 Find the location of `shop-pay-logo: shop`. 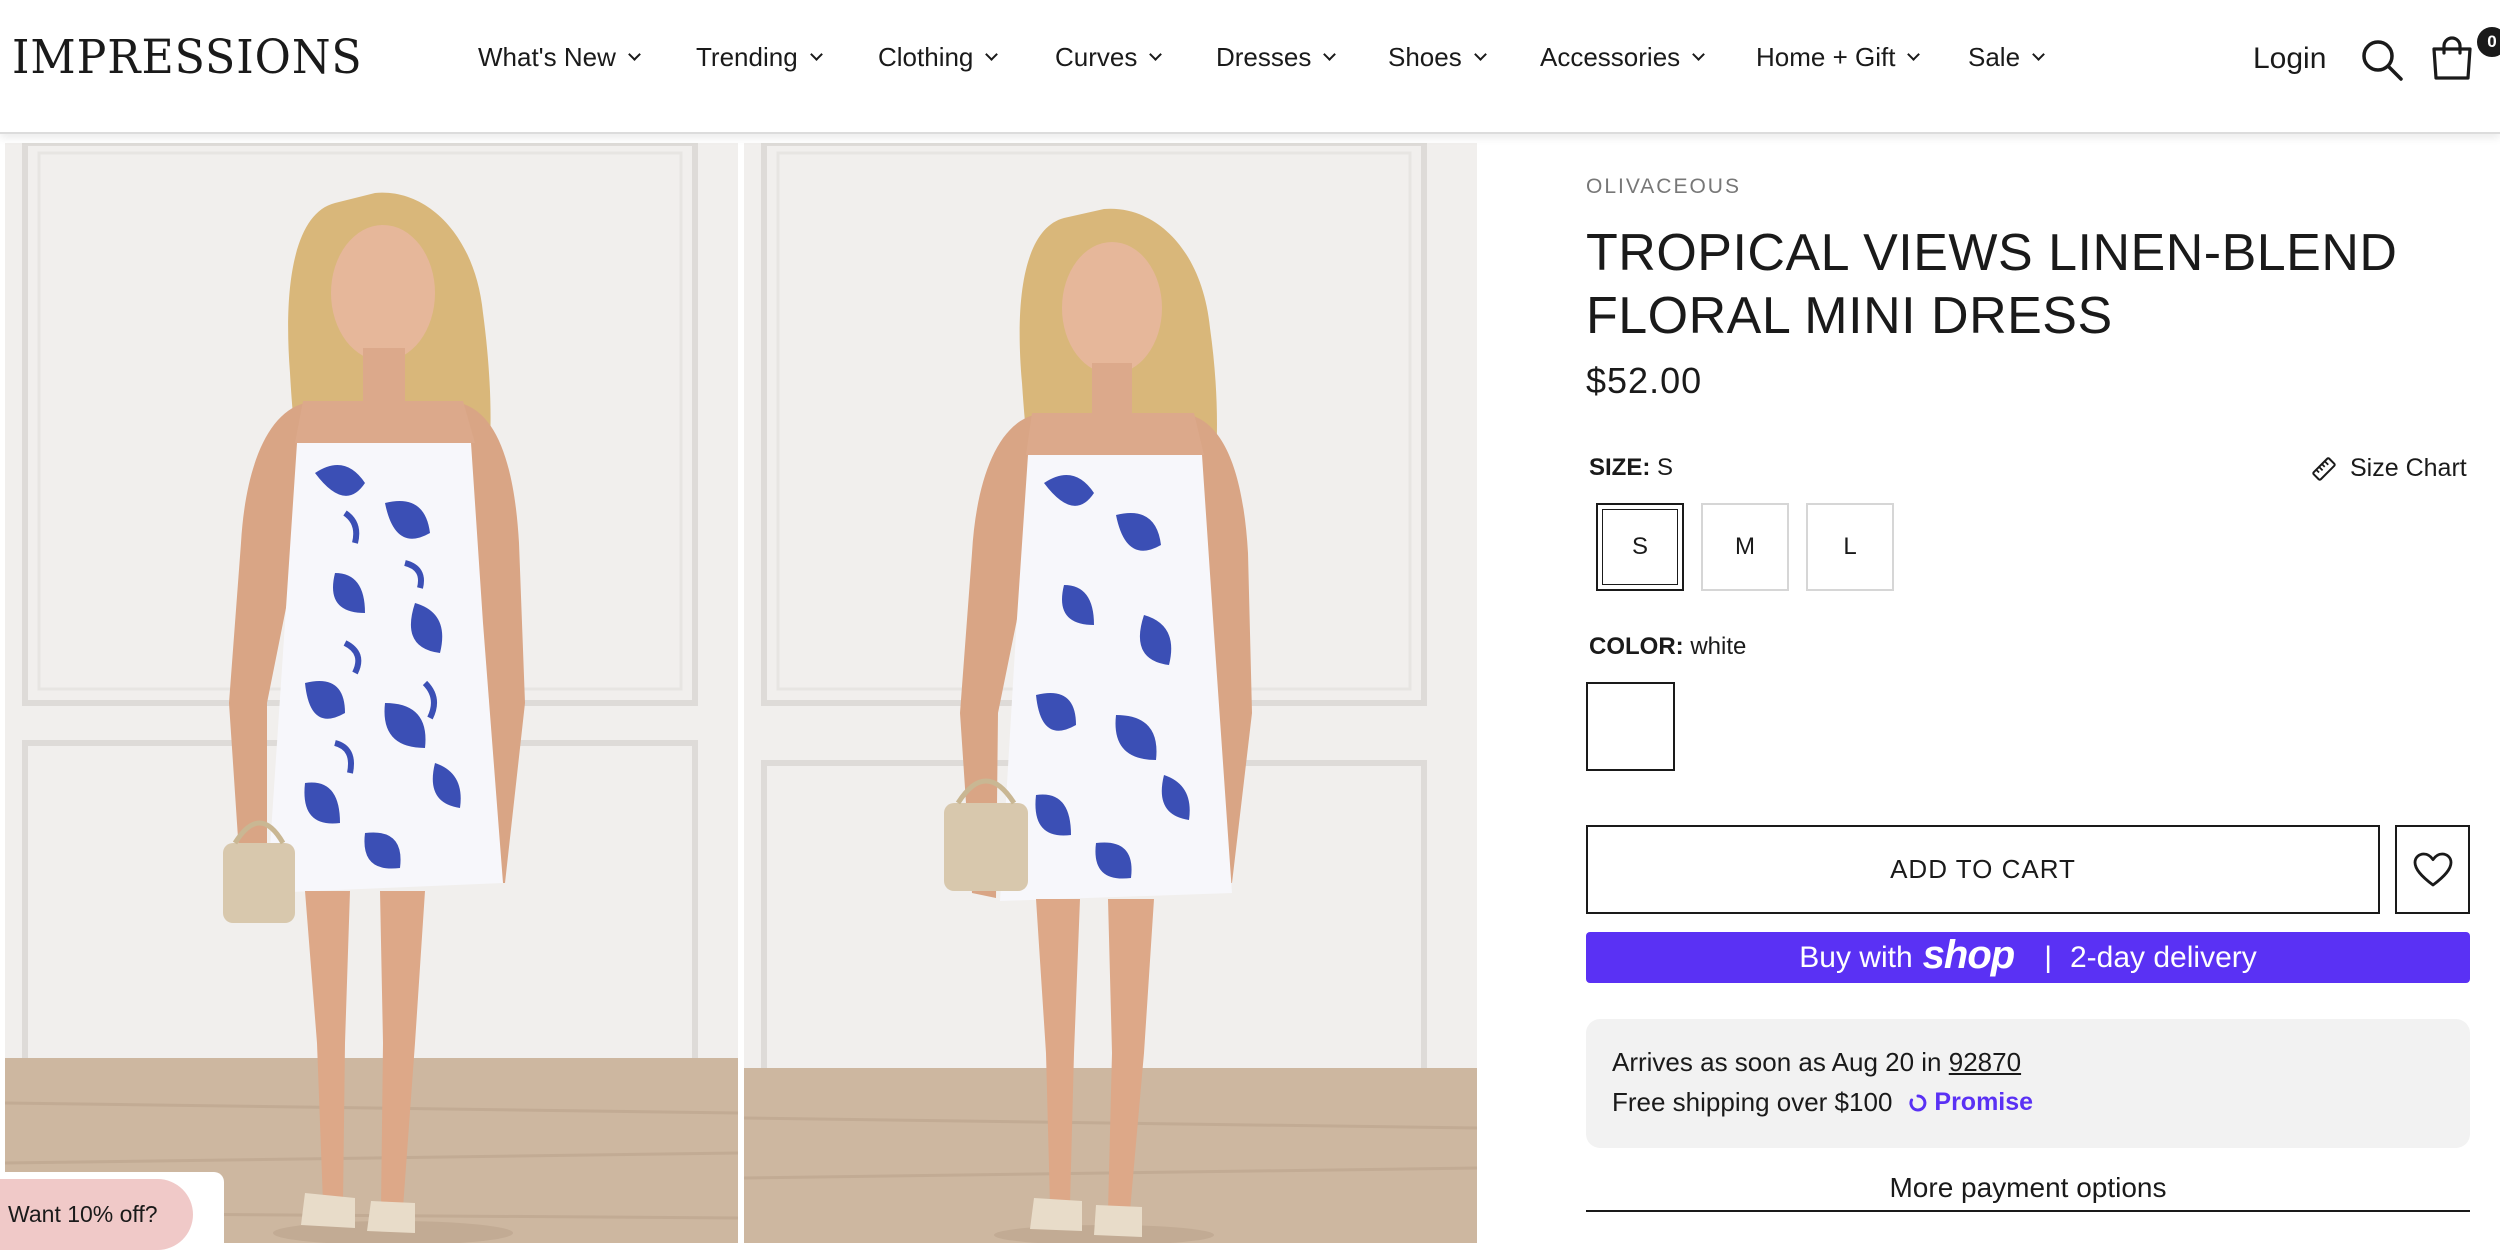

shop-pay-logo: shop is located at coordinates (1969, 955).